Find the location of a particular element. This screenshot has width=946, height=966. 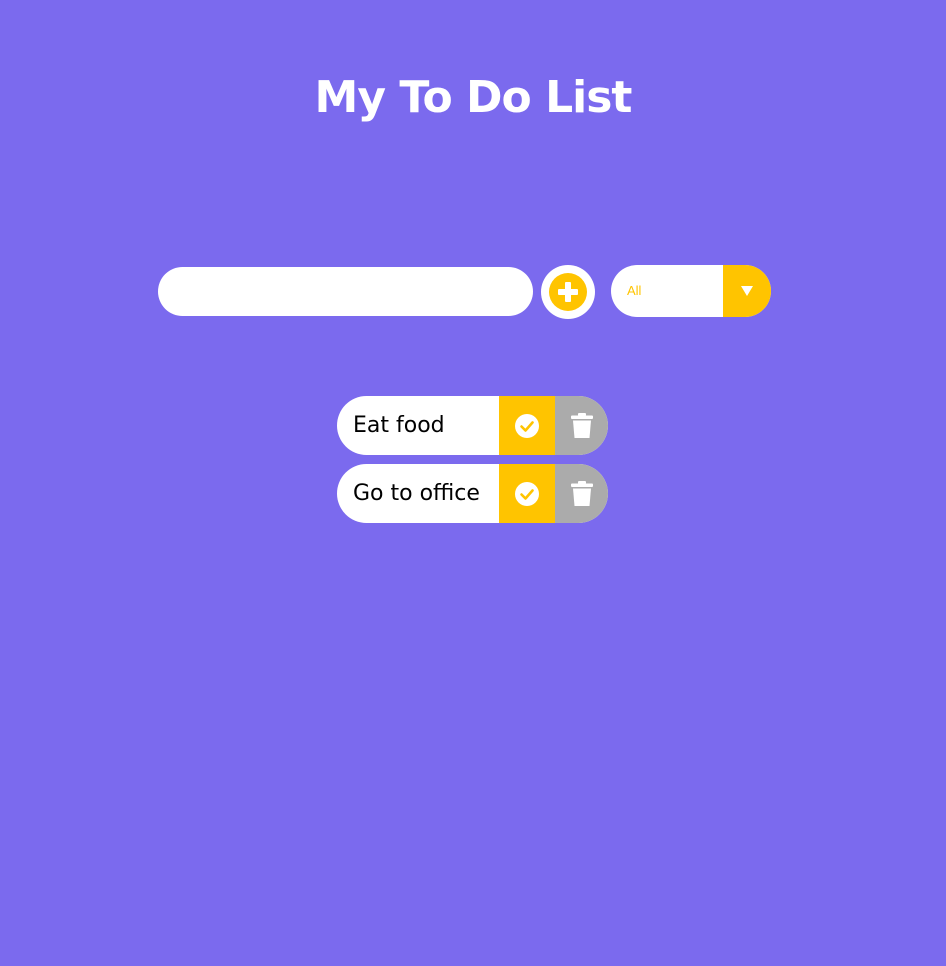

plus-circle-icon is located at coordinates (568, 292).